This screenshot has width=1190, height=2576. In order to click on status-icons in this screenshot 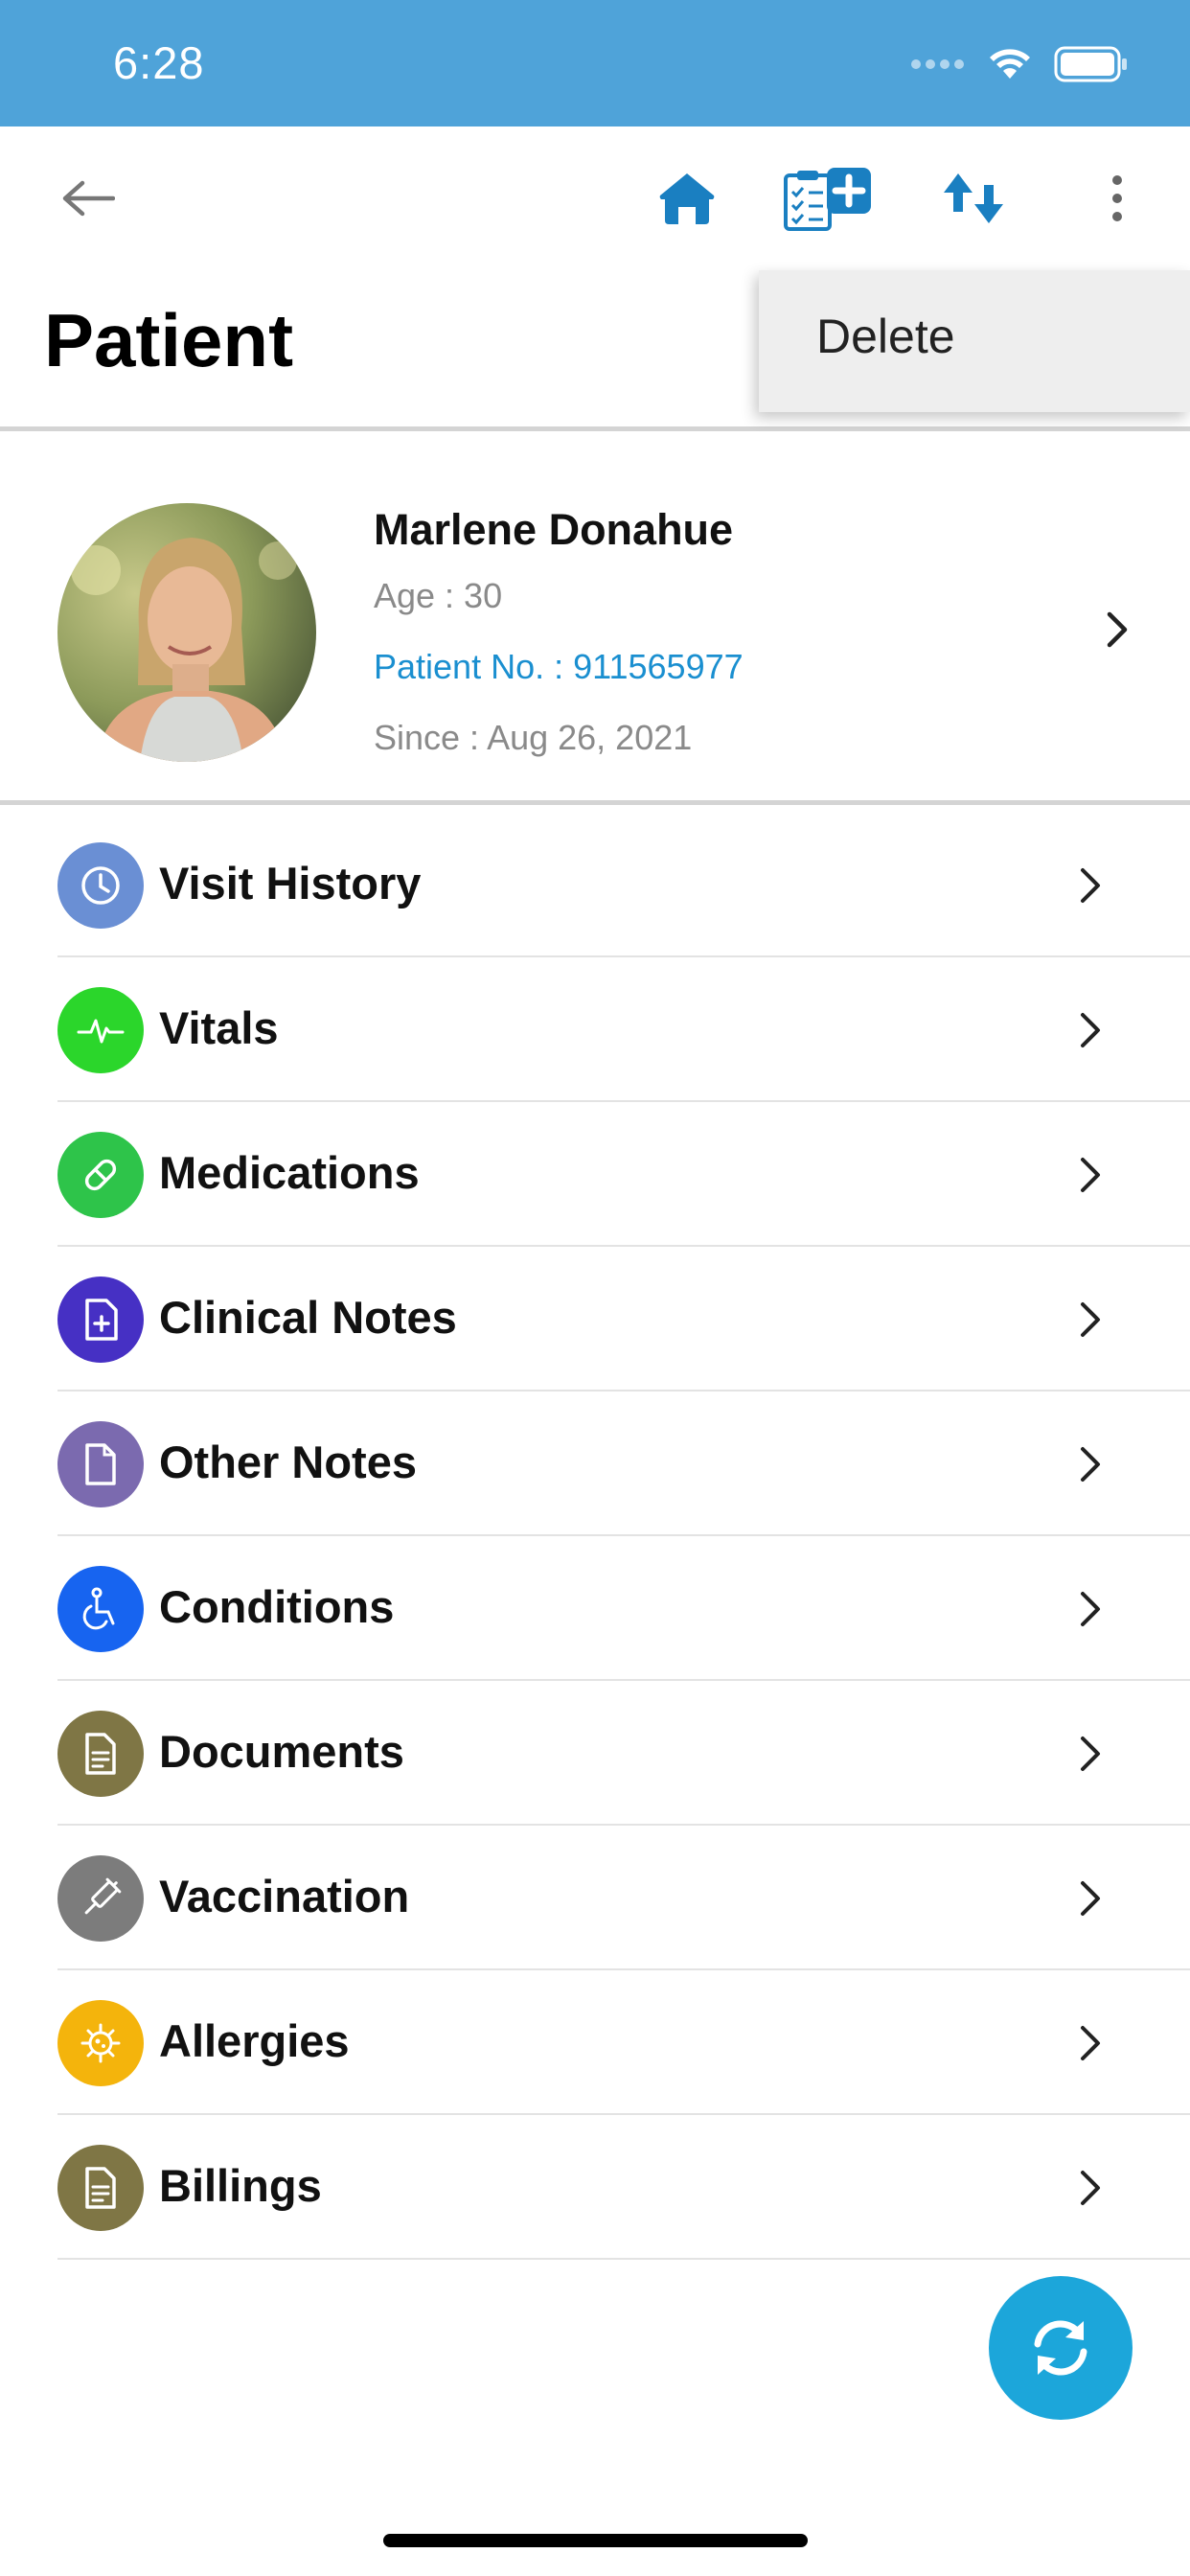, I will do `click(1019, 64)`.